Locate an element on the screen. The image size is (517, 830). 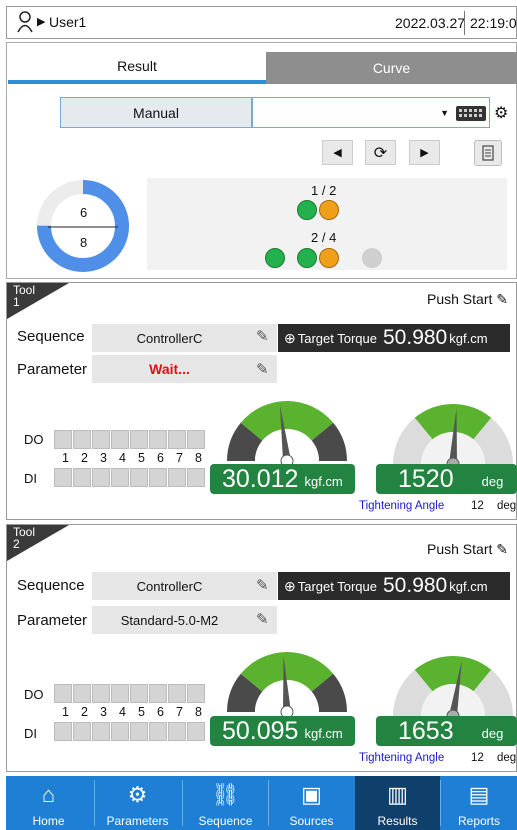
dropdown-arrow-icon: ▼ is located at coordinates (444, 113).